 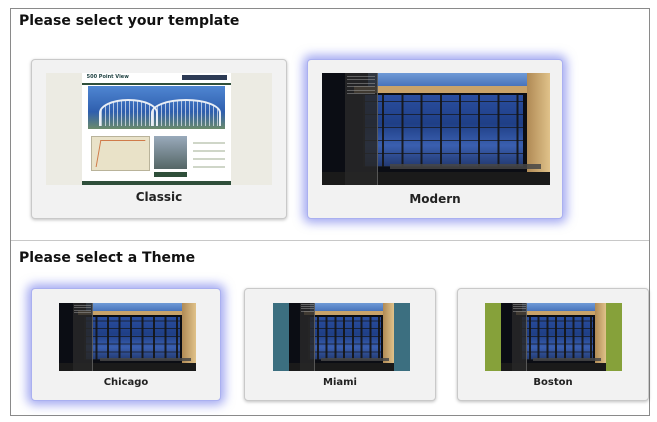 I want to click on map-image, so click(x=120, y=153).